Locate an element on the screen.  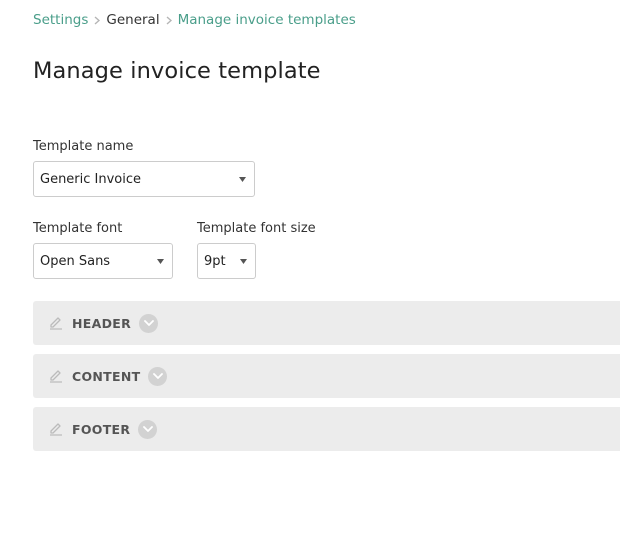
breadcrumb-manage-invoice-templates-link: Manage invoice templates is located at coordinates (267, 20).